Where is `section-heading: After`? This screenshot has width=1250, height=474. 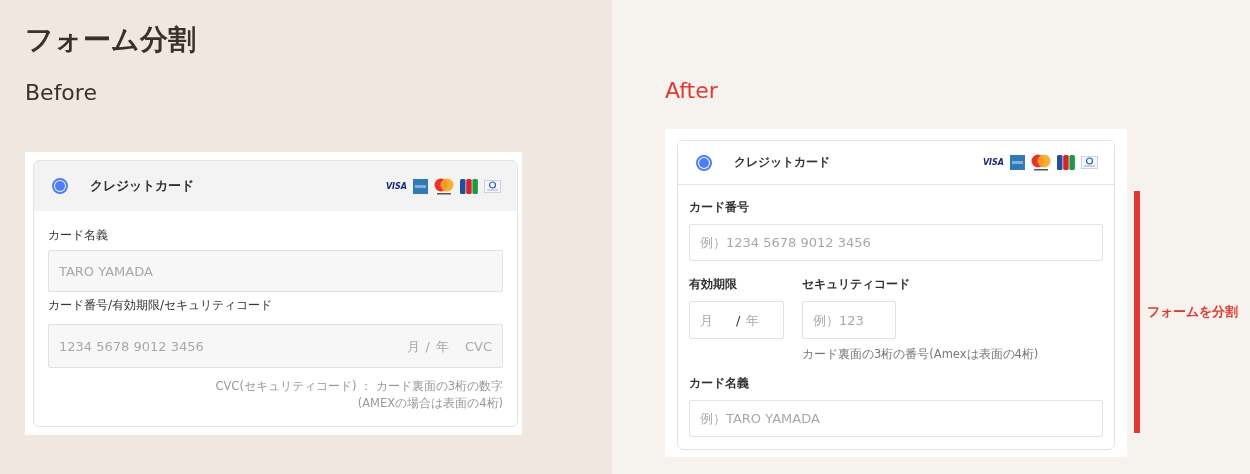 section-heading: After is located at coordinates (692, 91).